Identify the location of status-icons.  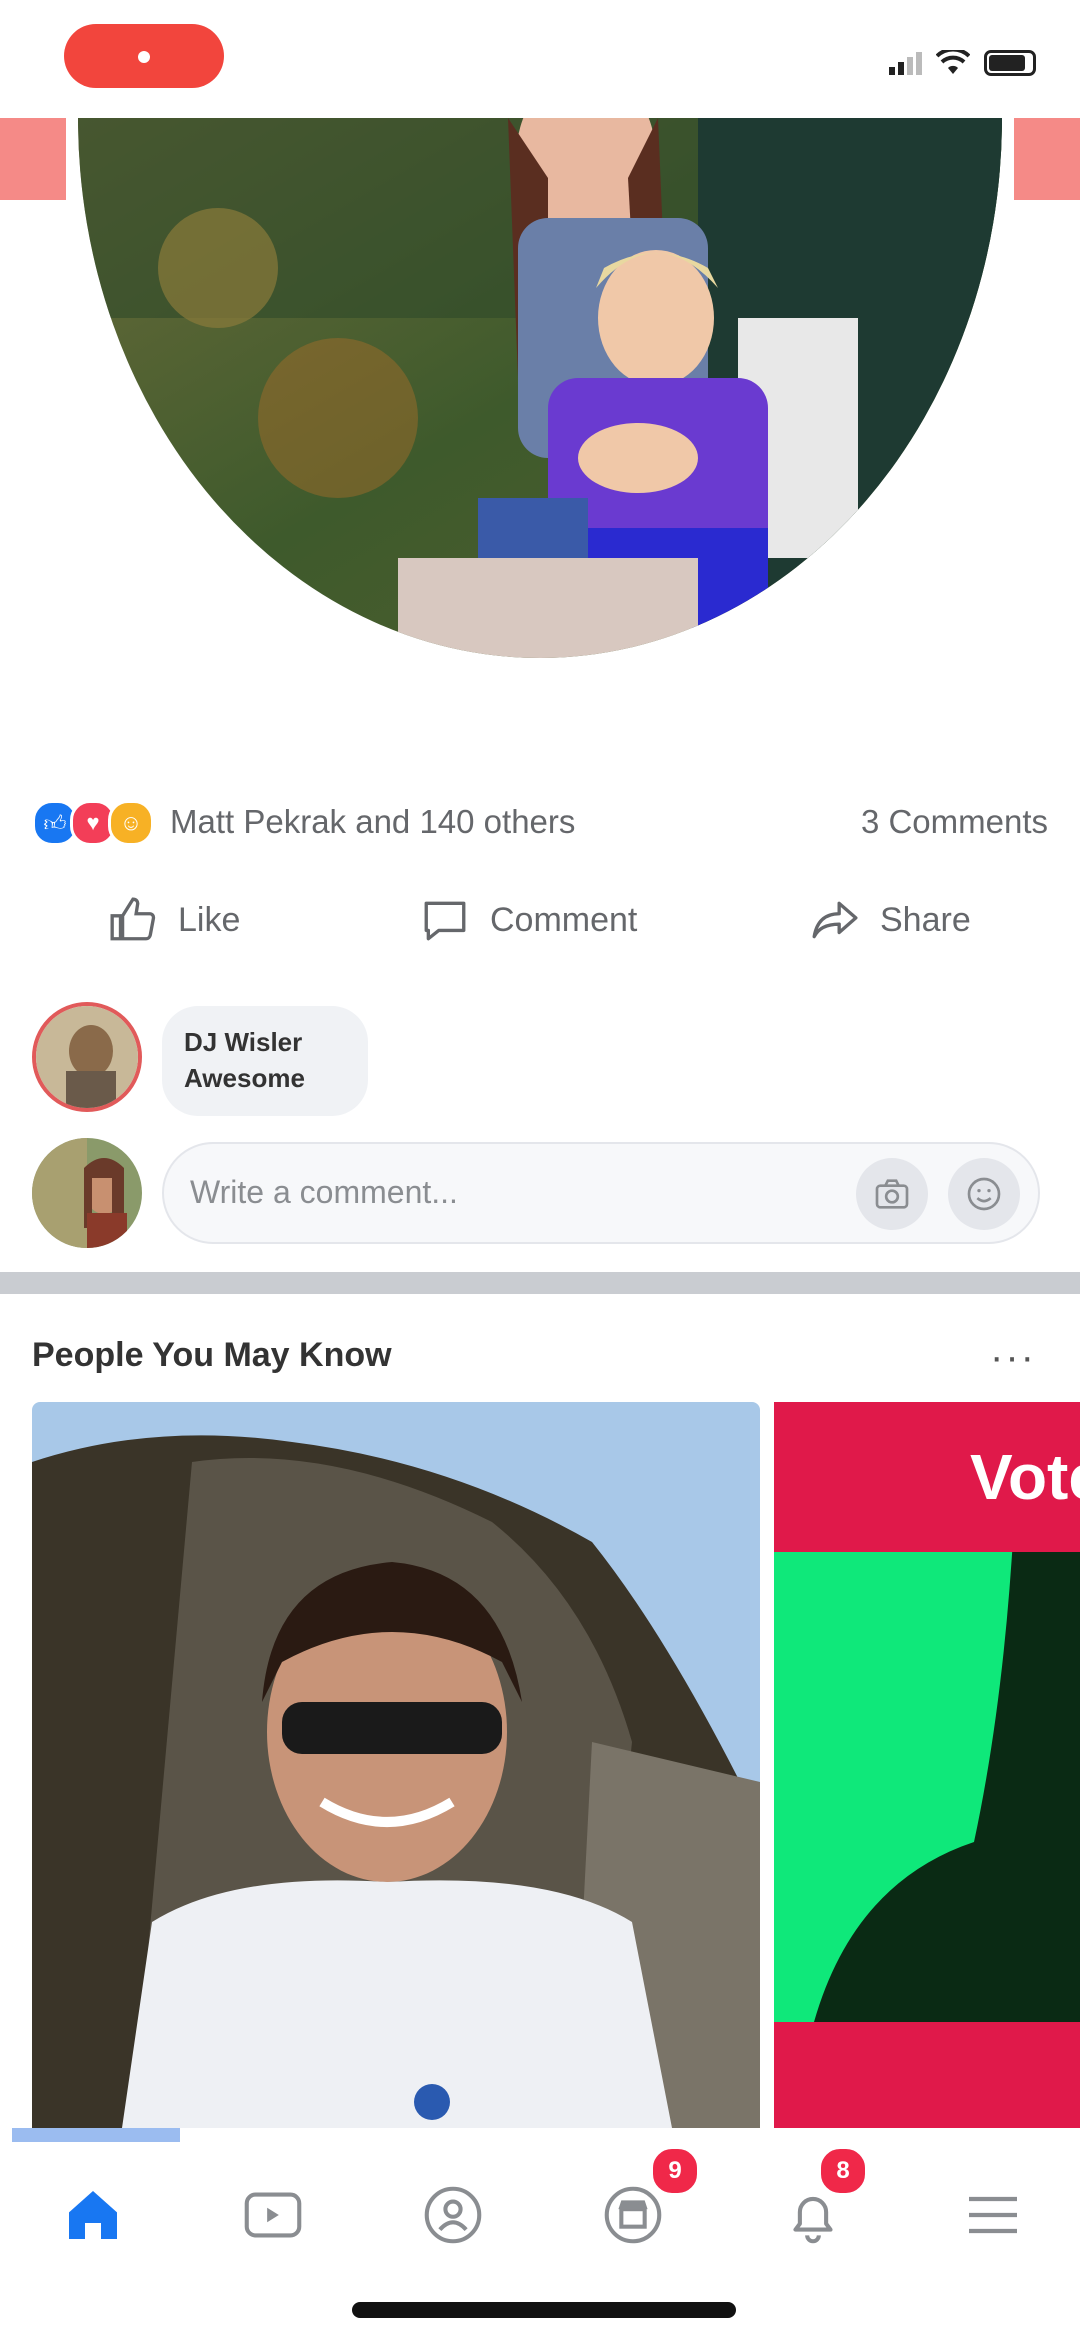
(962, 63).